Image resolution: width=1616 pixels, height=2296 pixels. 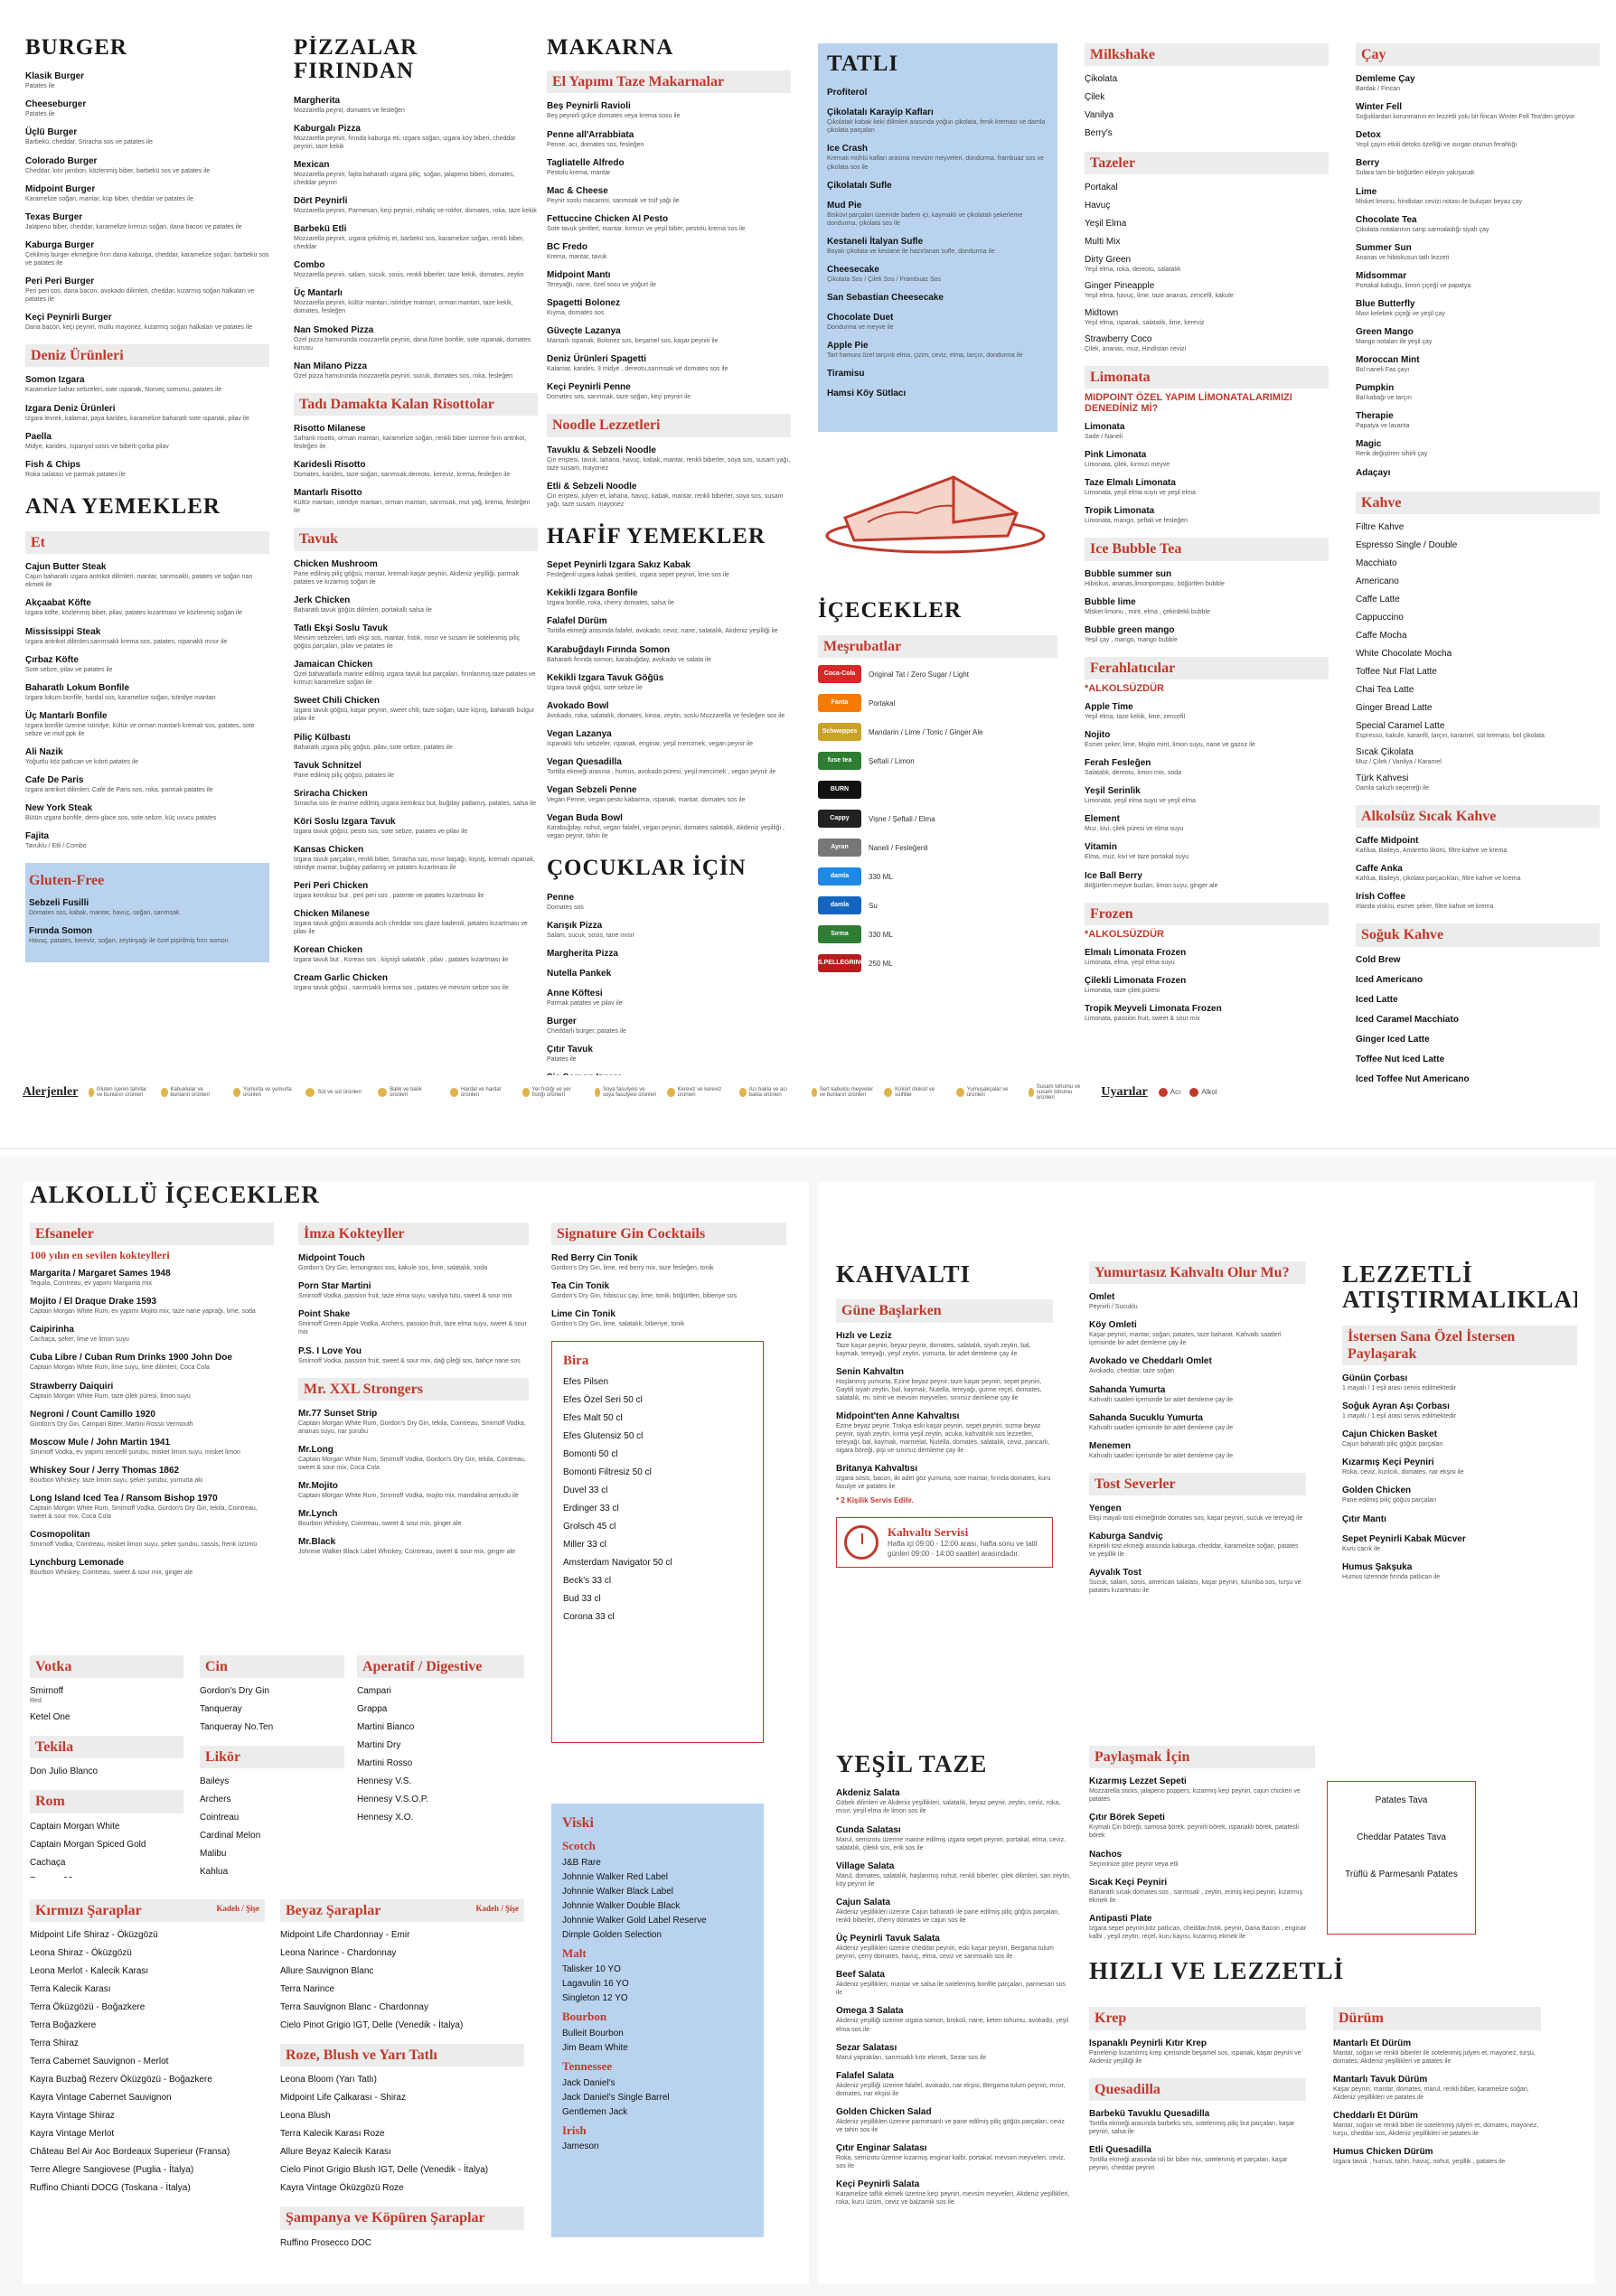 I want to click on menu-item: Leona Merlot - Kalecik Karası, so click(x=147, y=1971).